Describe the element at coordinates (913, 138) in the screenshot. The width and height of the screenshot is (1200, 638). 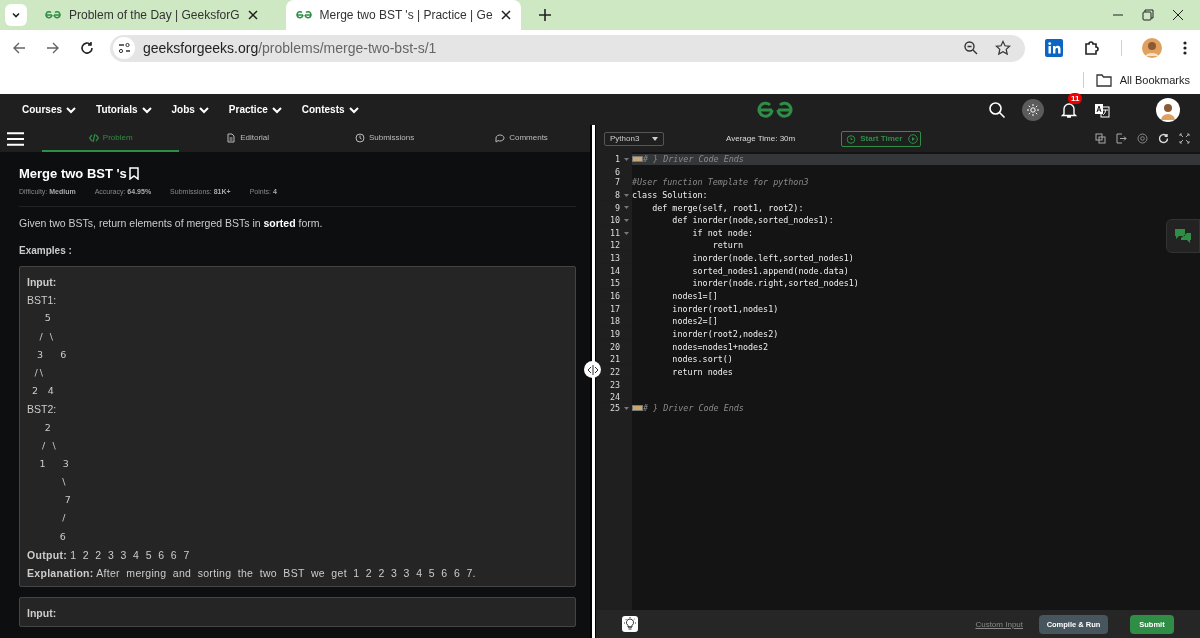
I see `play-icon` at that location.